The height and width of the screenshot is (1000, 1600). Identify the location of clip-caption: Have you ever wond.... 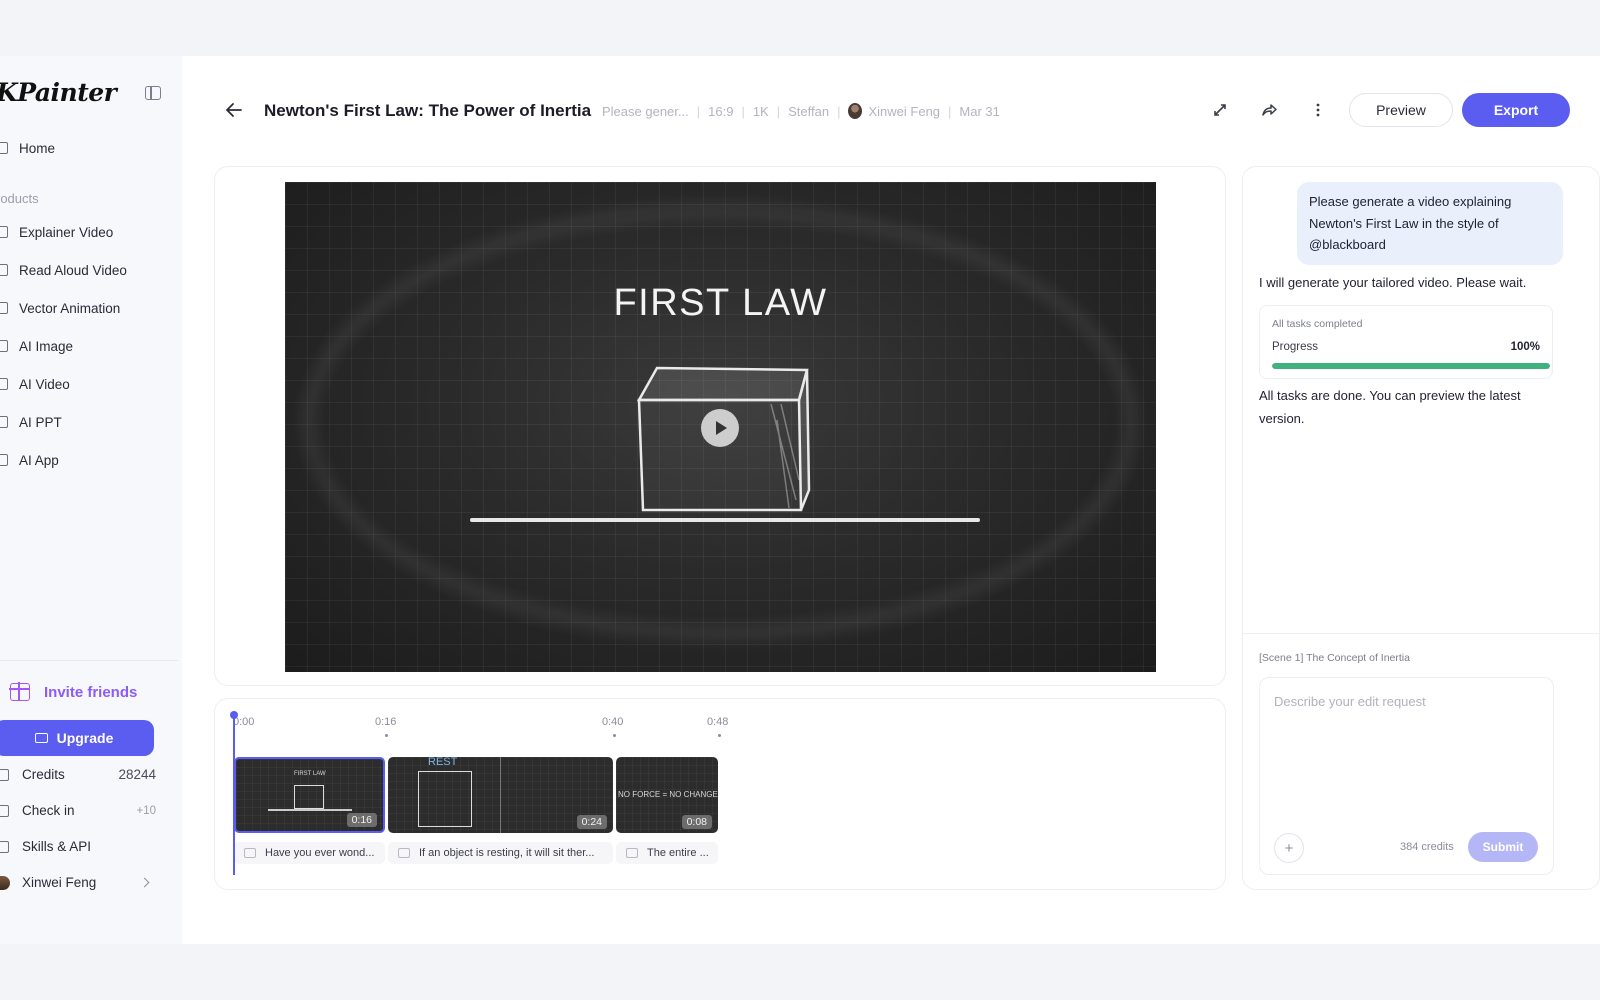
(309, 853).